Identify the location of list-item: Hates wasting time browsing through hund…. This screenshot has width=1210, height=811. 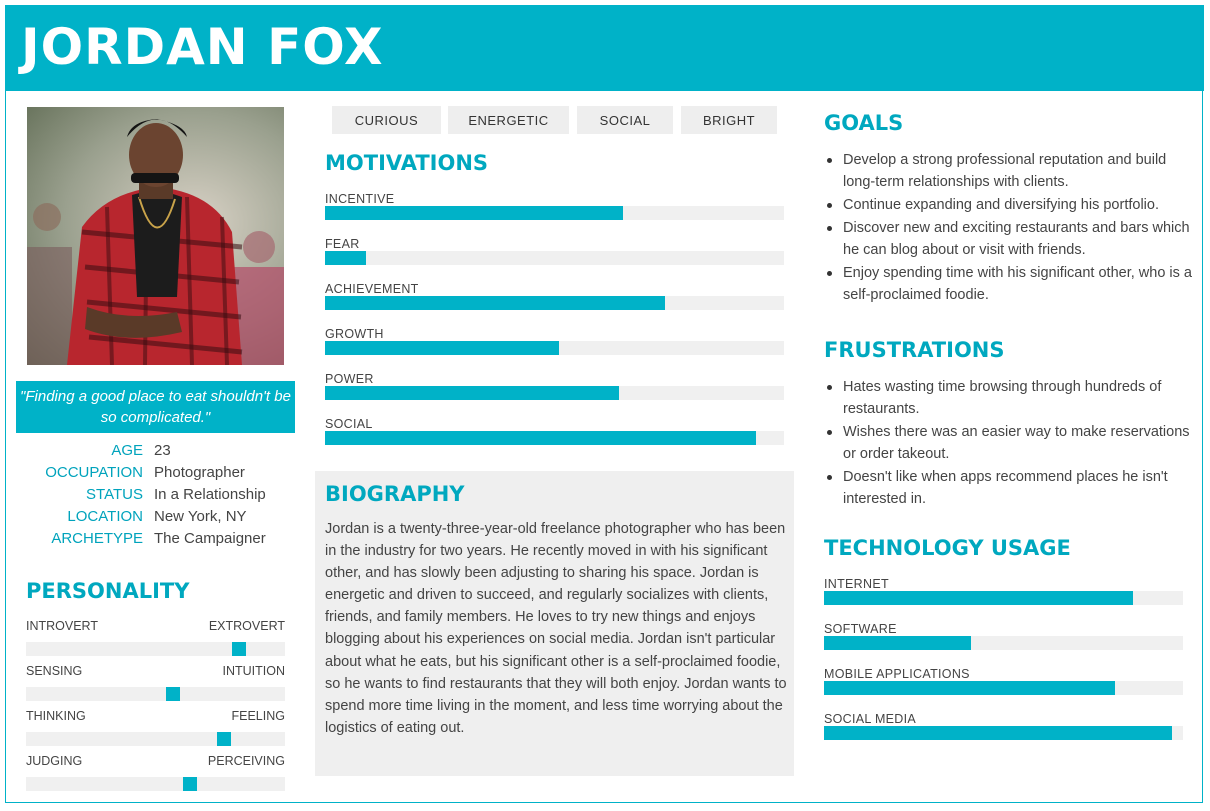
(1009, 398).